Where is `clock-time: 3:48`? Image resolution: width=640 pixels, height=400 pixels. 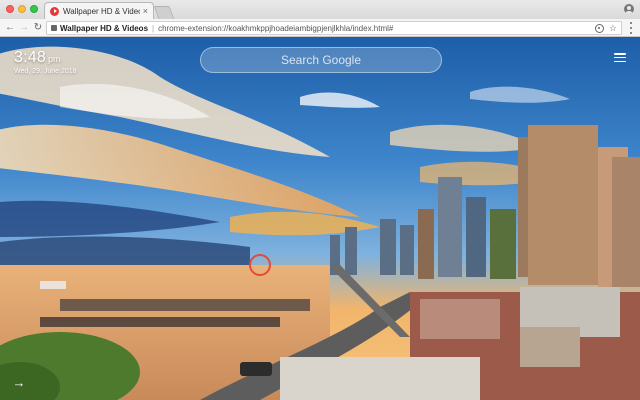
clock-time: 3:48 is located at coordinates (30, 57).